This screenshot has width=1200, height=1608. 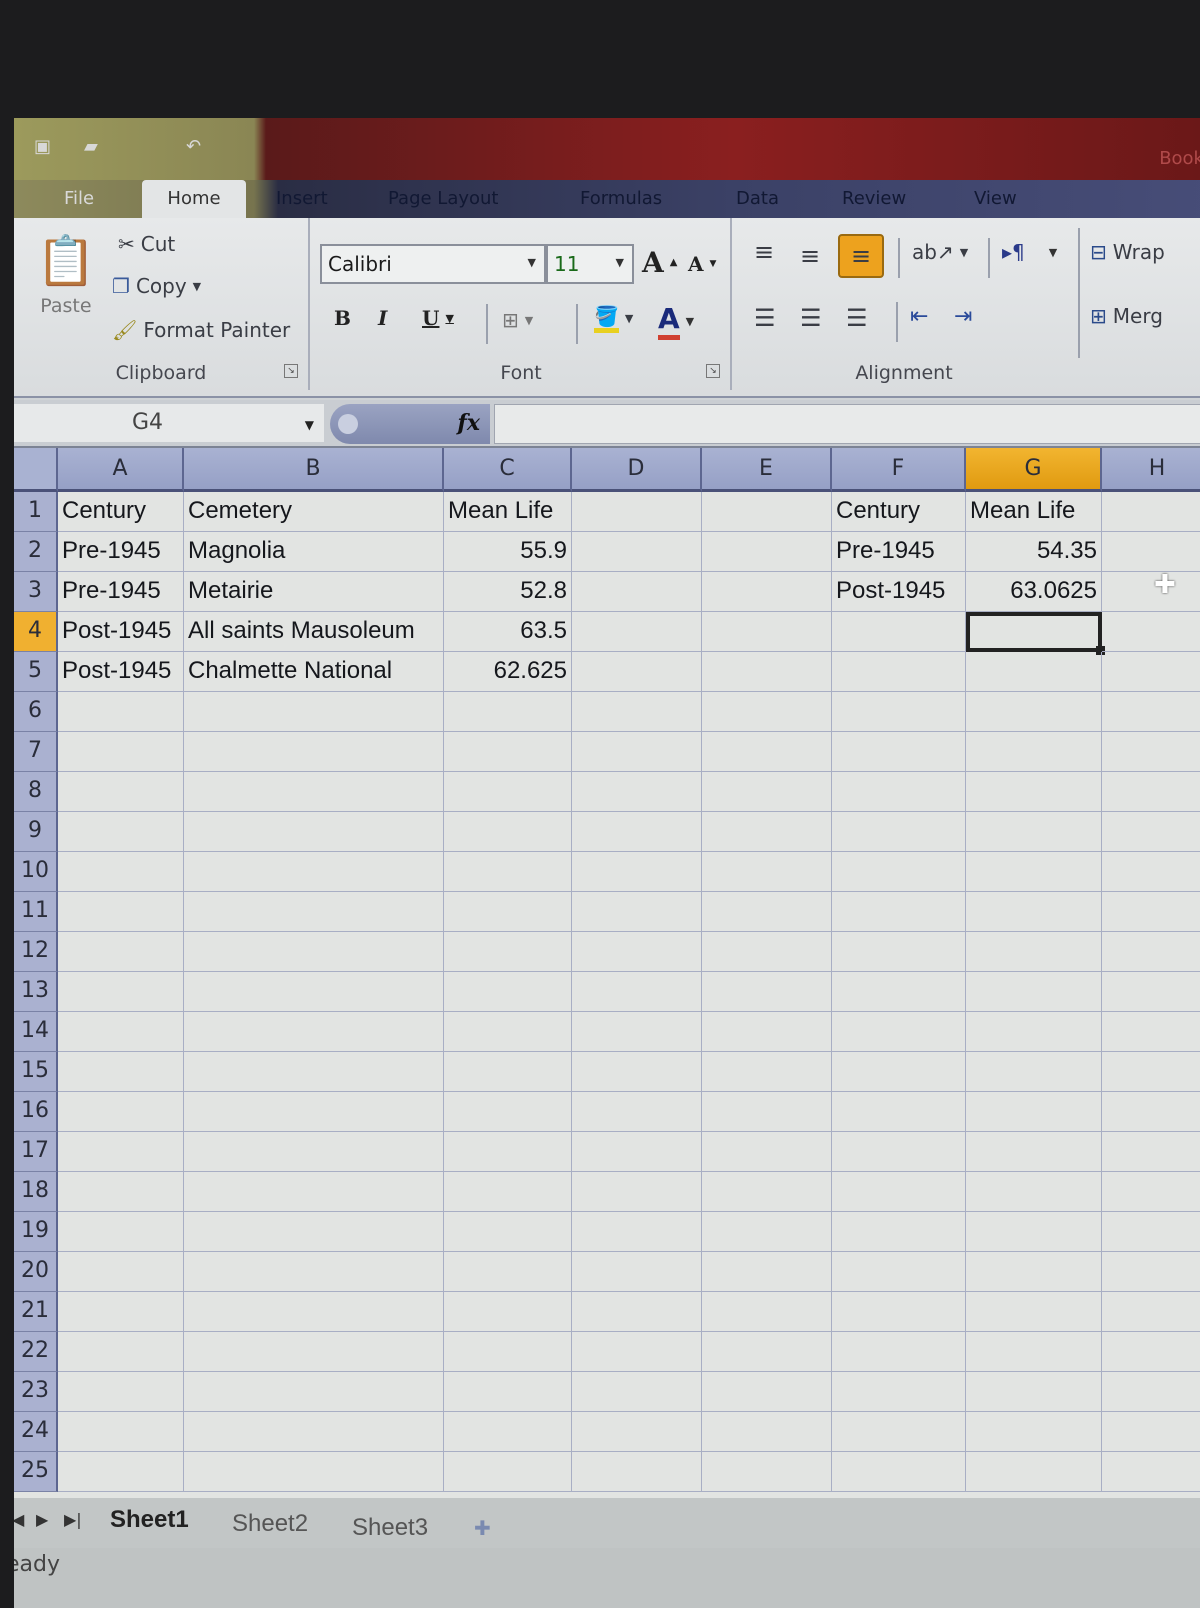 What do you see at coordinates (764, 252) in the screenshot?
I see `align-top-button: ≡` at bounding box center [764, 252].